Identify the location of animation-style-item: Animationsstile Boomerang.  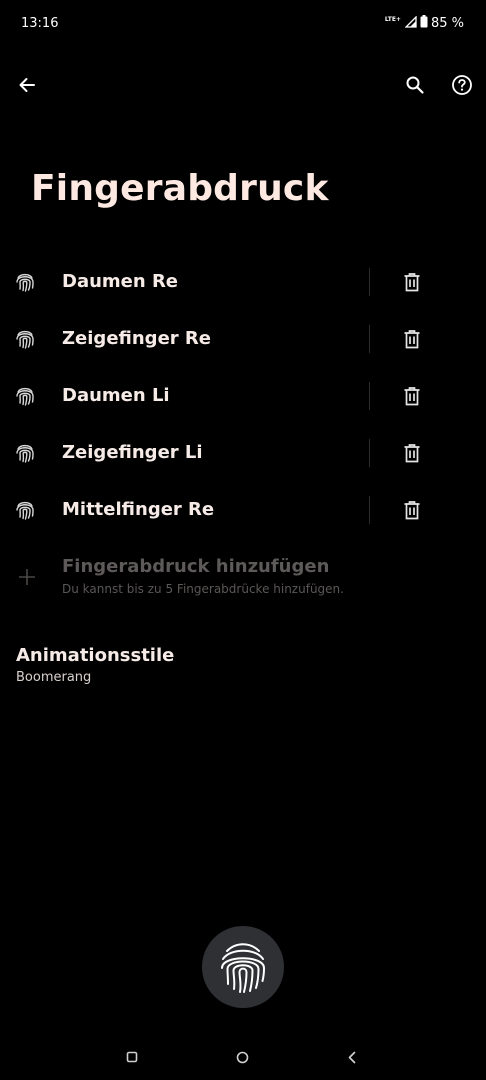
(95, 665).